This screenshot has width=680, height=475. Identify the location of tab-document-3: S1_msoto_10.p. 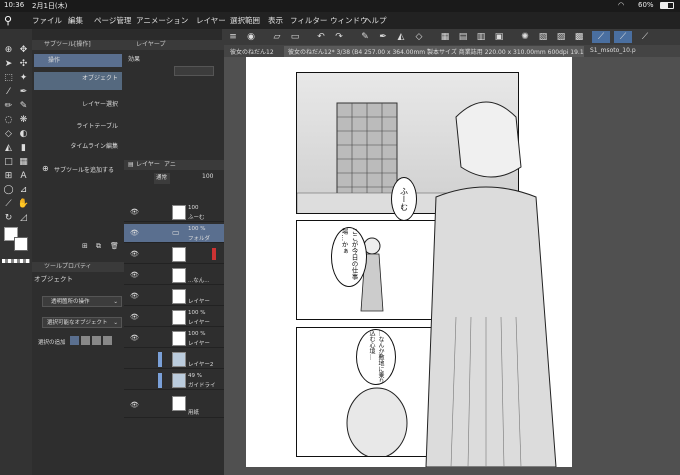
(631, 51).